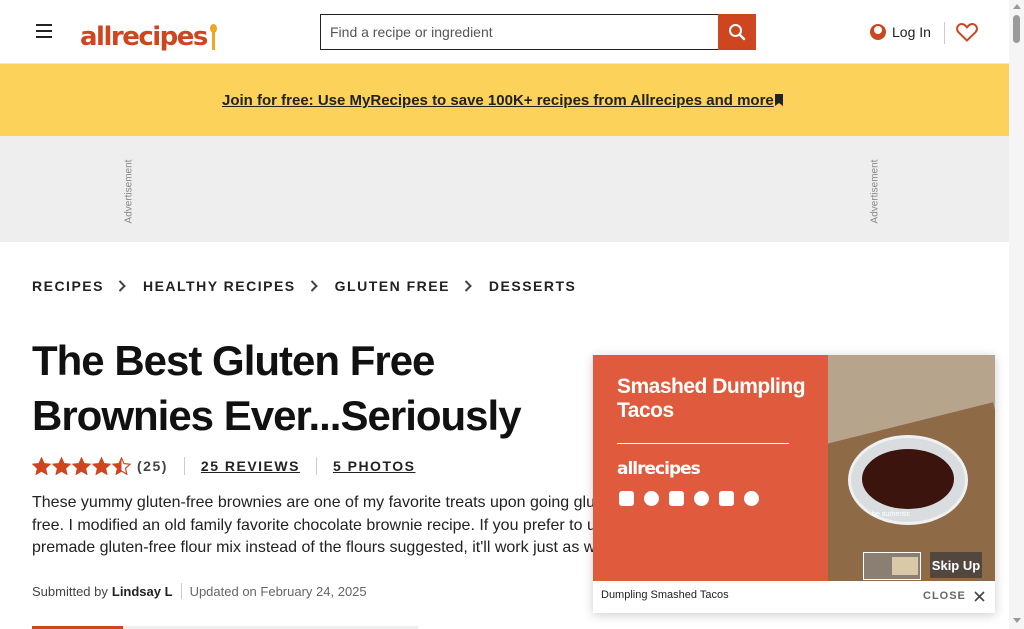 The image size is (1024, 629). I want to click on ad-label-left: Advertisement, so click(129, 191).